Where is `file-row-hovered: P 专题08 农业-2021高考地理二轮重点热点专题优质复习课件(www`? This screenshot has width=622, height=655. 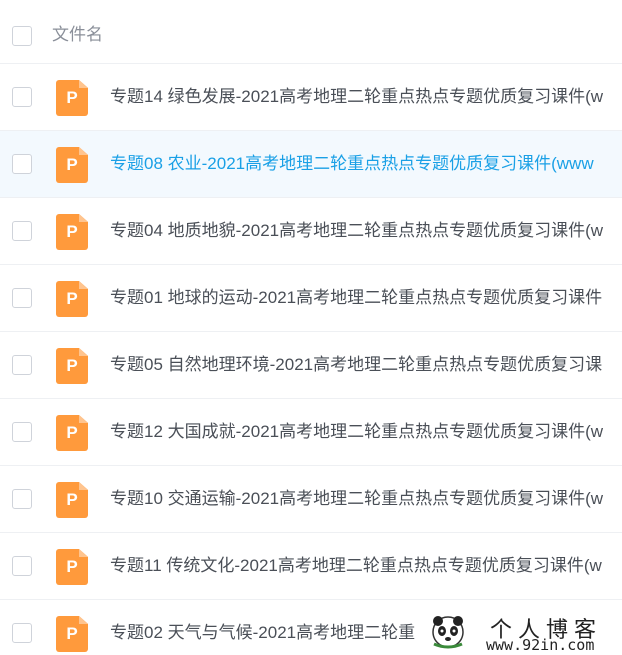 file-row-hovered: P 专题08 农业-2021高考地理二轮重点热点专题优质复习课件(www is located at coordinates (311, 164).